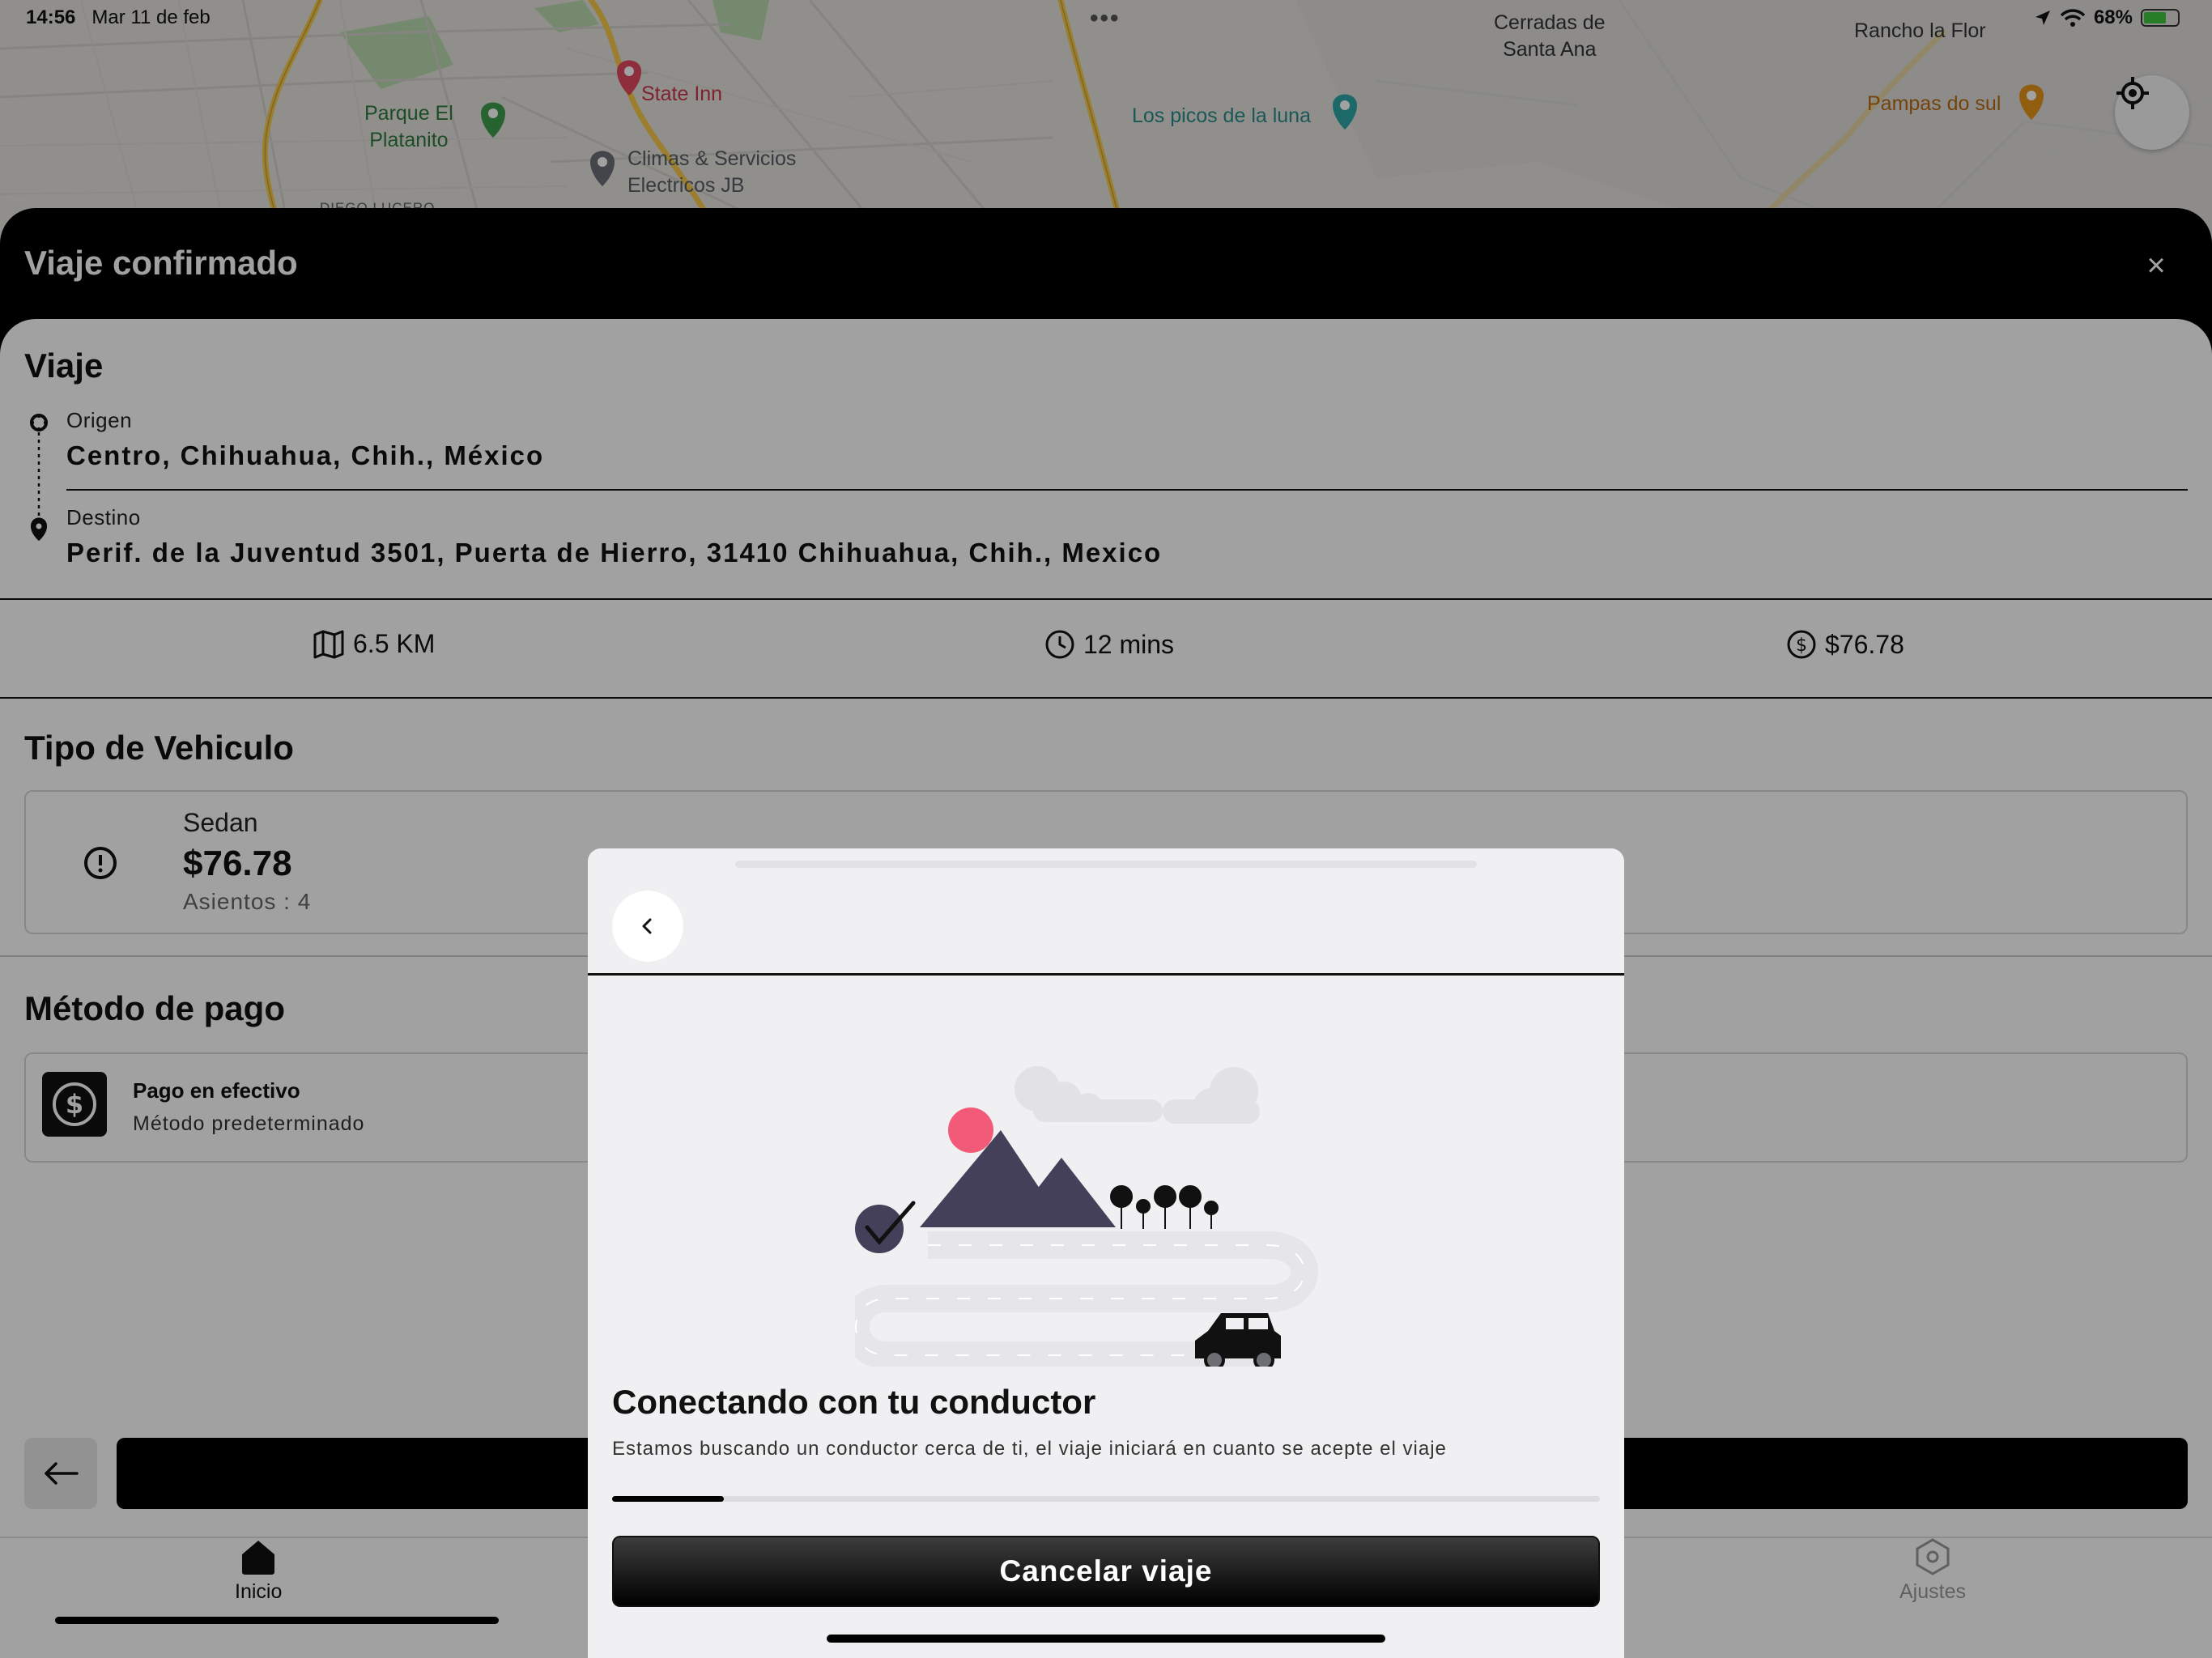 Image resolution: width=2212 pixels, height=1658 pixels. I want to click on modal-title: Conectando con tu conductor, so click(854, 1402).